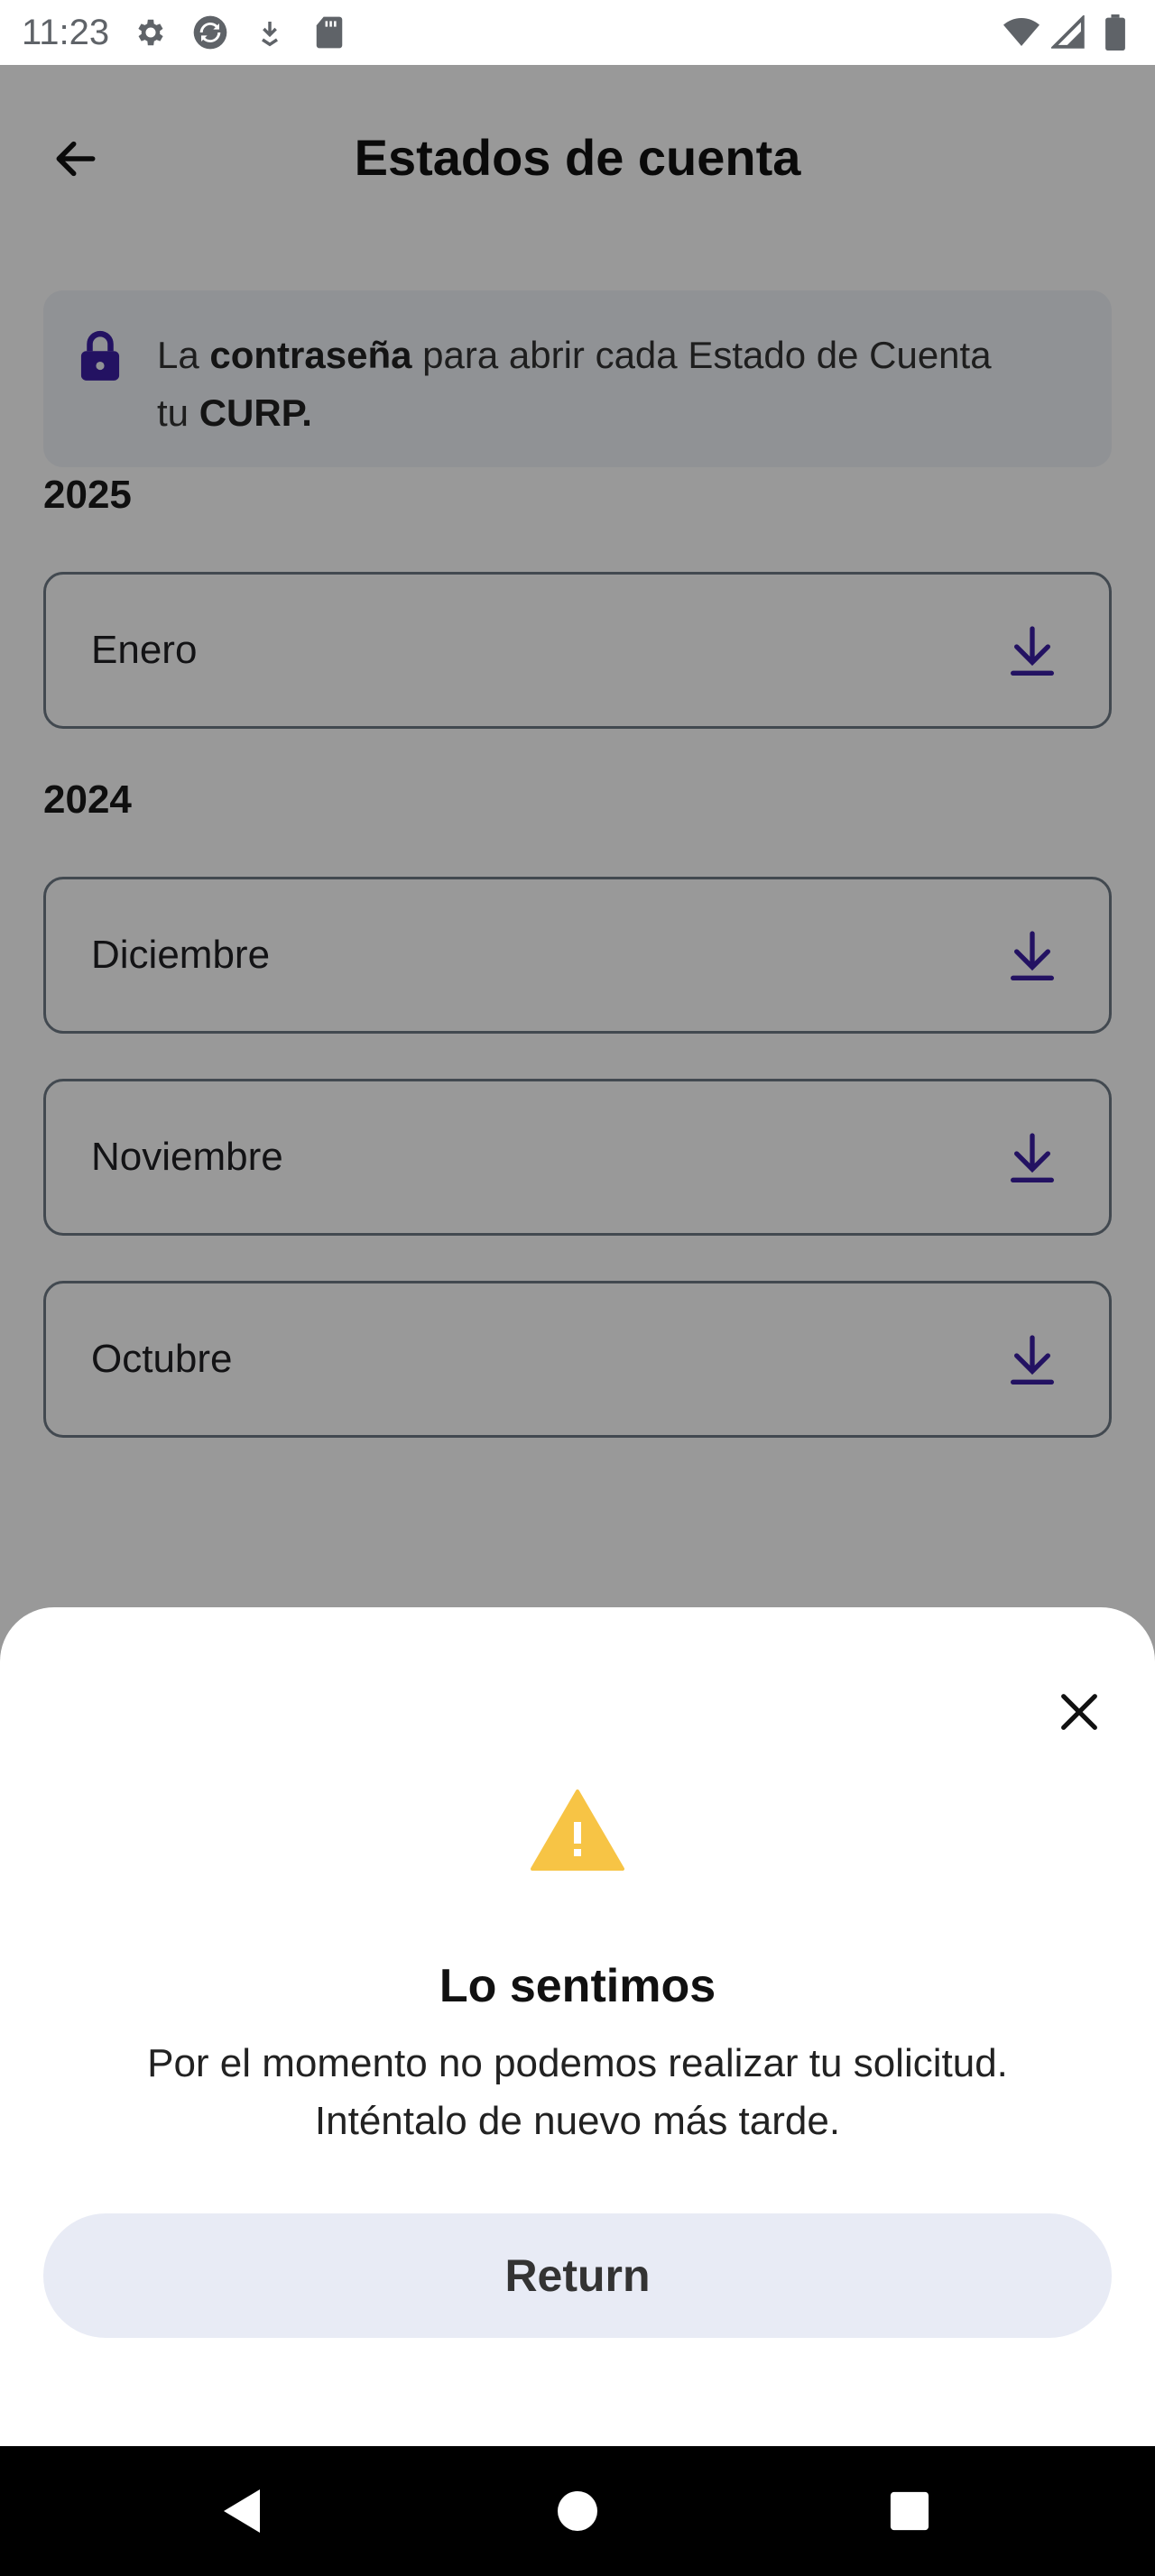  I want to click on nav-back-button, so click(242, 2511).